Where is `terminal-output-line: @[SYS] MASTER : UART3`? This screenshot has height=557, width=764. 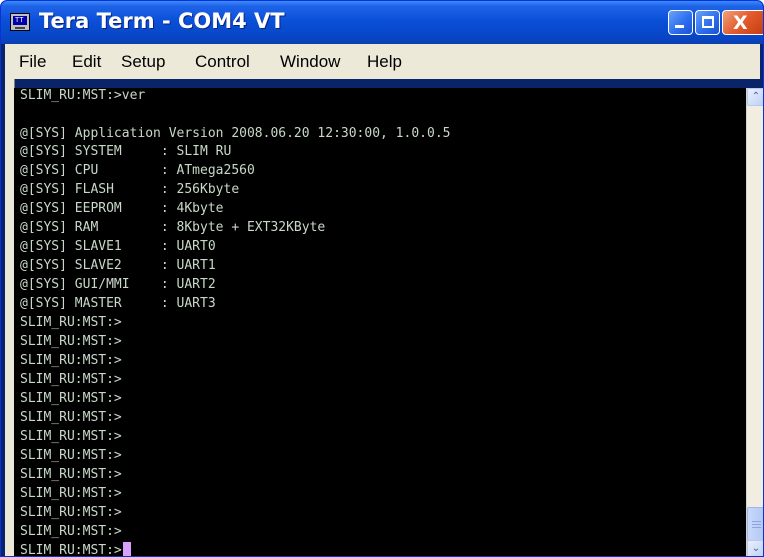 terminal-output-line: @[SYS] MASTER : UART3 is located at coordinates (118, 303).